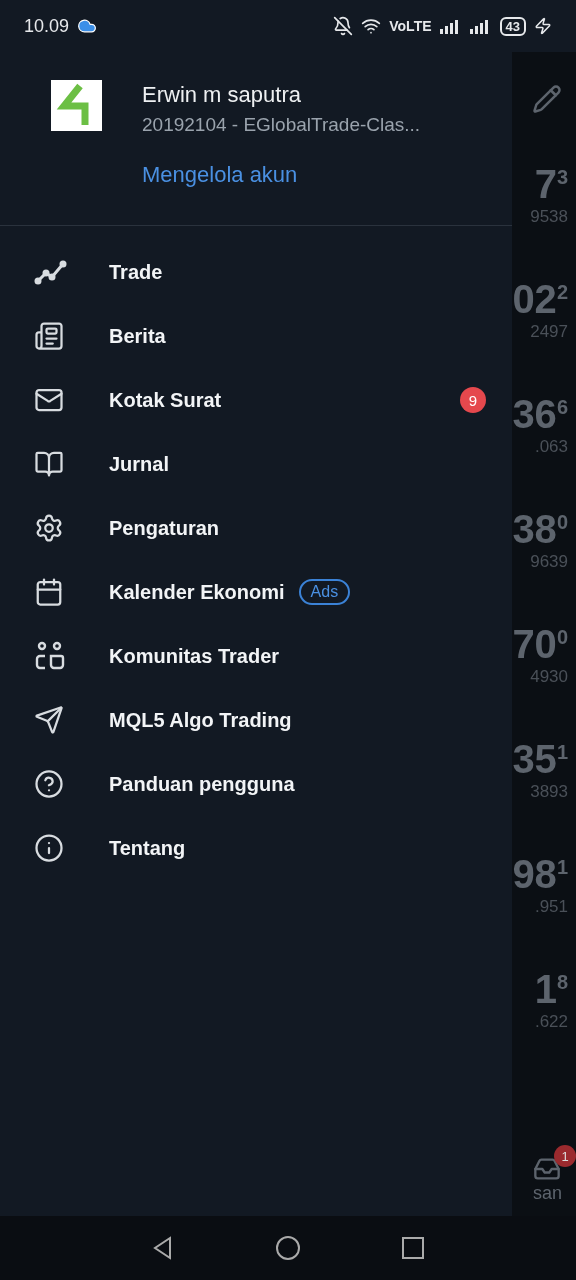 The height and width of the screenshot is (1280, 576). I want to click on quote-digits: 9538, so click(549, 217).